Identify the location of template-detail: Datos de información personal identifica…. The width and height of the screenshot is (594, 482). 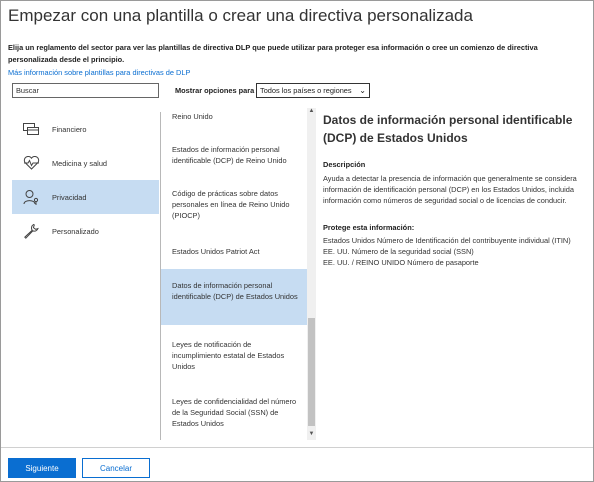
(454, 189).